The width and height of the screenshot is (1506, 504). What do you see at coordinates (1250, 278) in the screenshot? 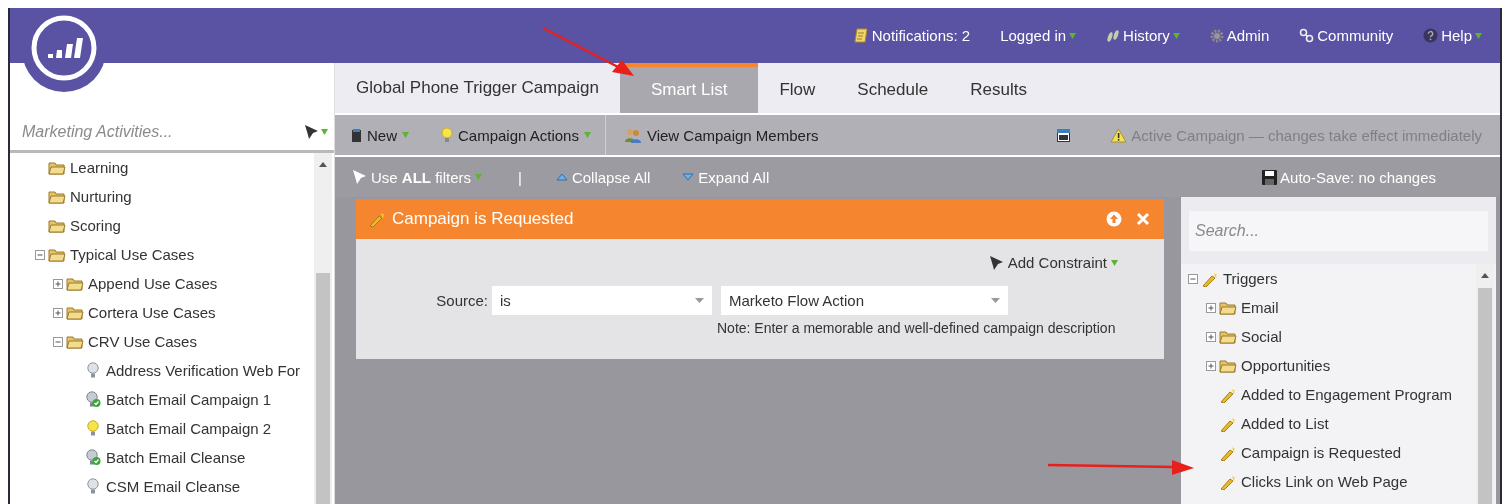
I see `tree-item: Triggers` at bounding box center [1250, 278].